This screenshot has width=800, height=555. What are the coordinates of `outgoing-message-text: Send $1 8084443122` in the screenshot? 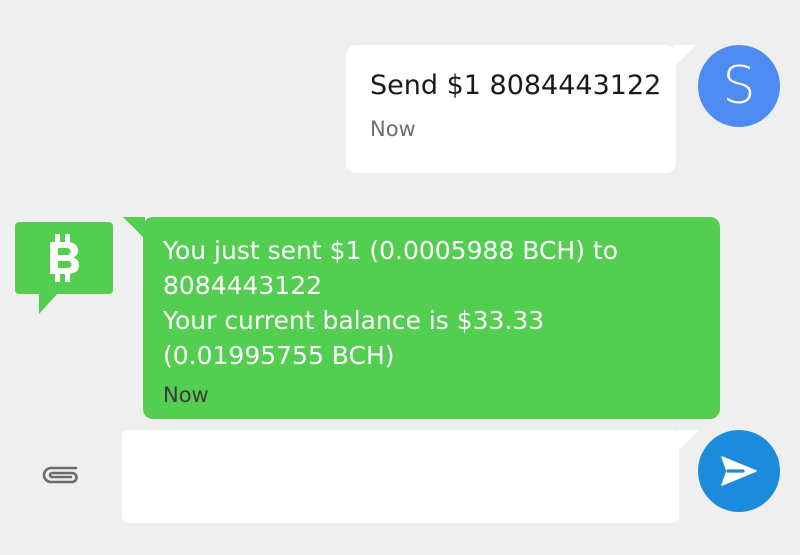 It's located at (516, 85).